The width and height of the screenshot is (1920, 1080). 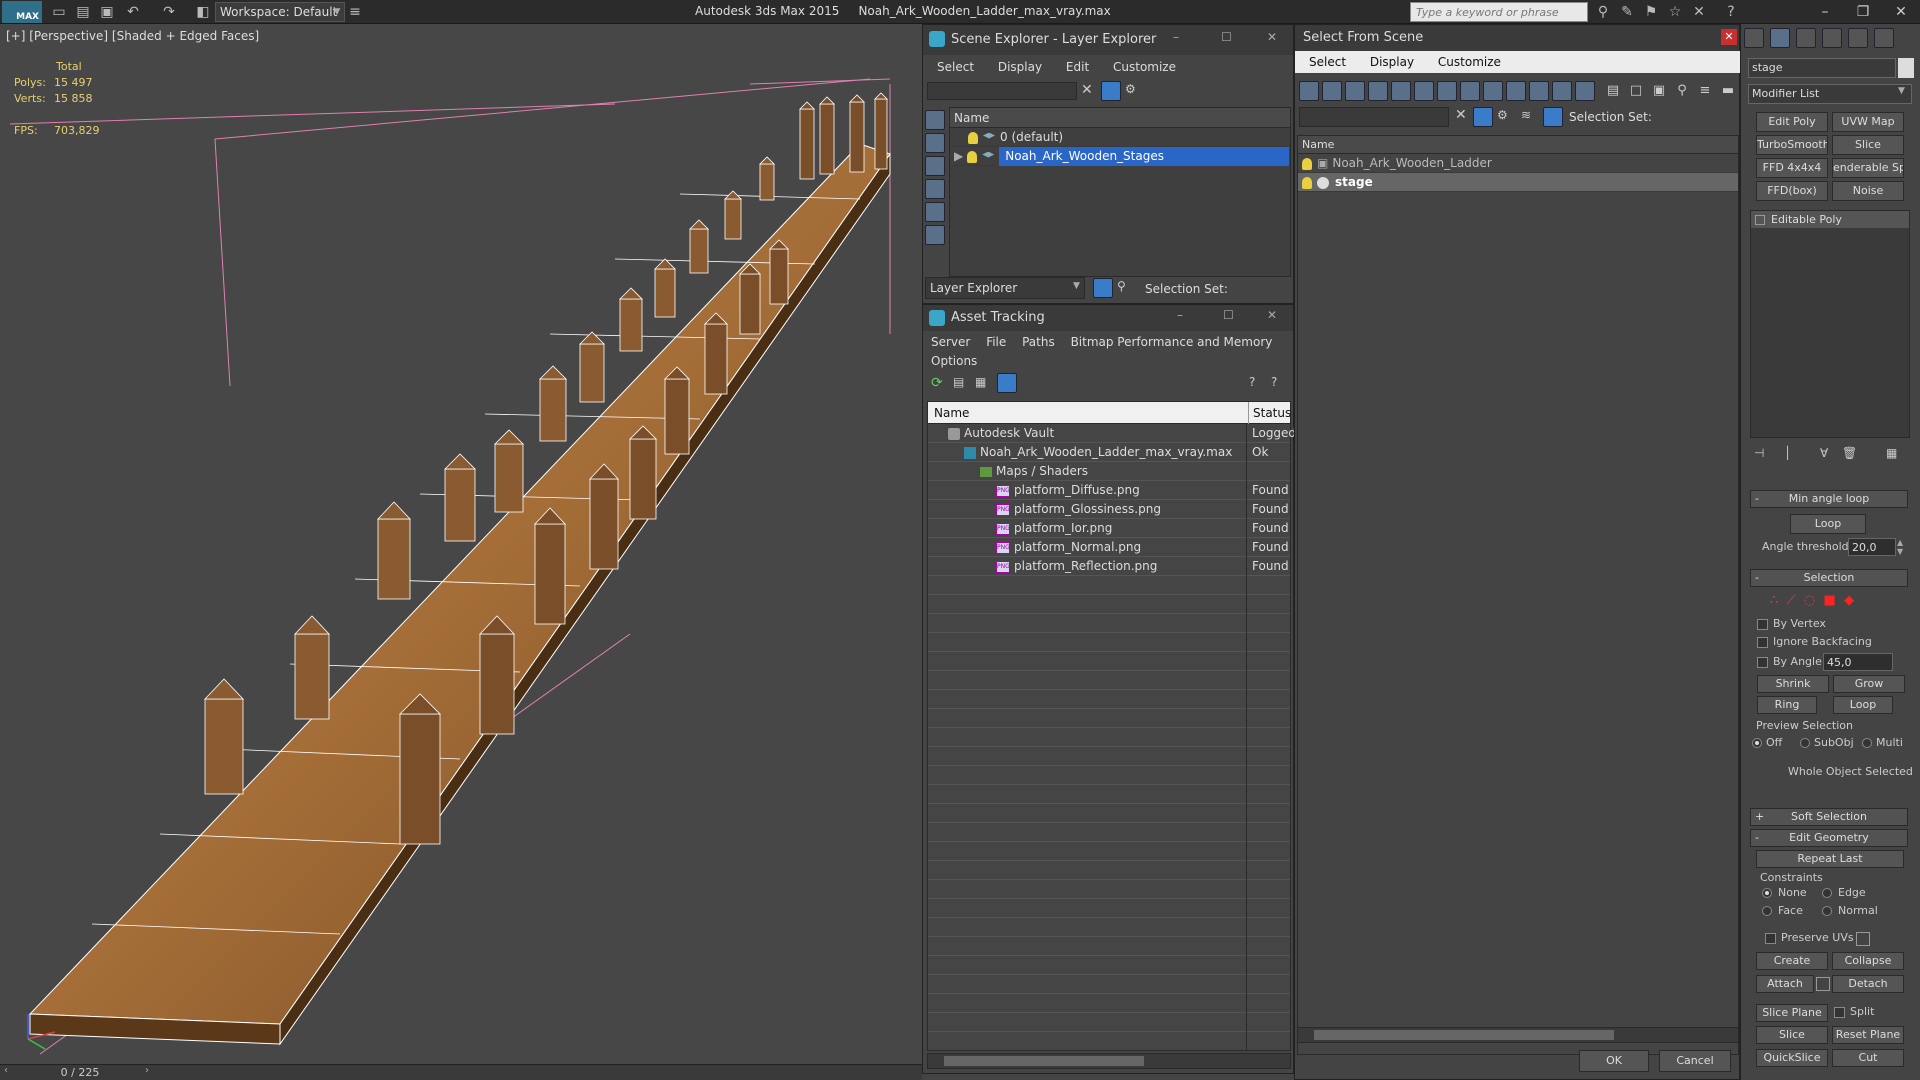 What do you see at coordinates (22, 12) in the screenshot?
I see `app-logo: MAX` at bounding box center [22, 12].